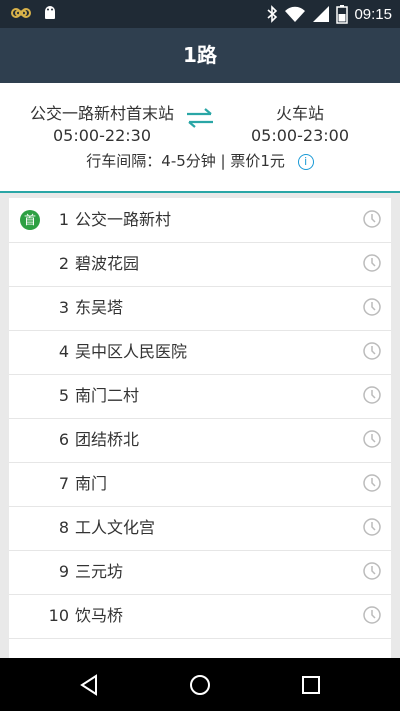 This screenshot has width=400, height=711. What do you see at coordinates (50, 12) in the screenshot?
I see `android-icon` at bounding box center [50, 12].